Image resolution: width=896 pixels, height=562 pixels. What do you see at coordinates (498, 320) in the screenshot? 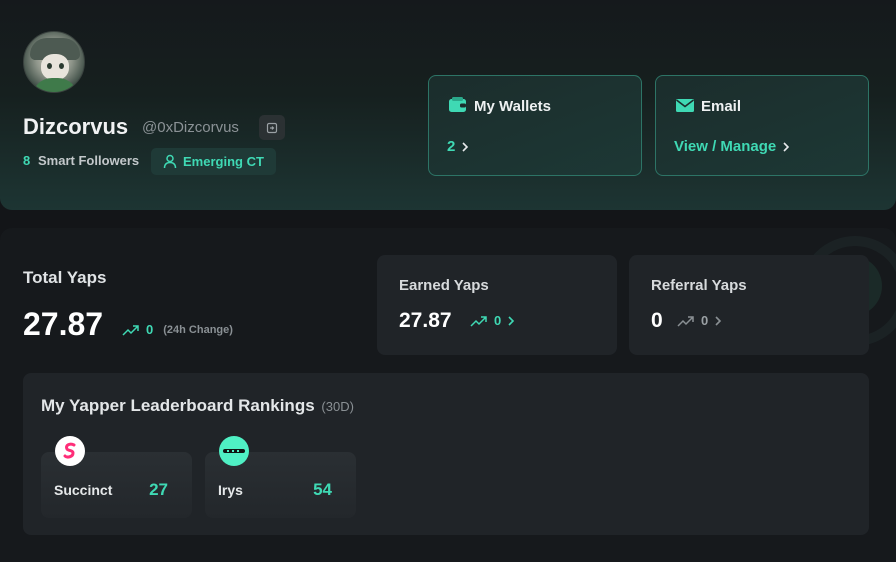
I see `earned-change-value: 0` at bounding box center [498, 320].